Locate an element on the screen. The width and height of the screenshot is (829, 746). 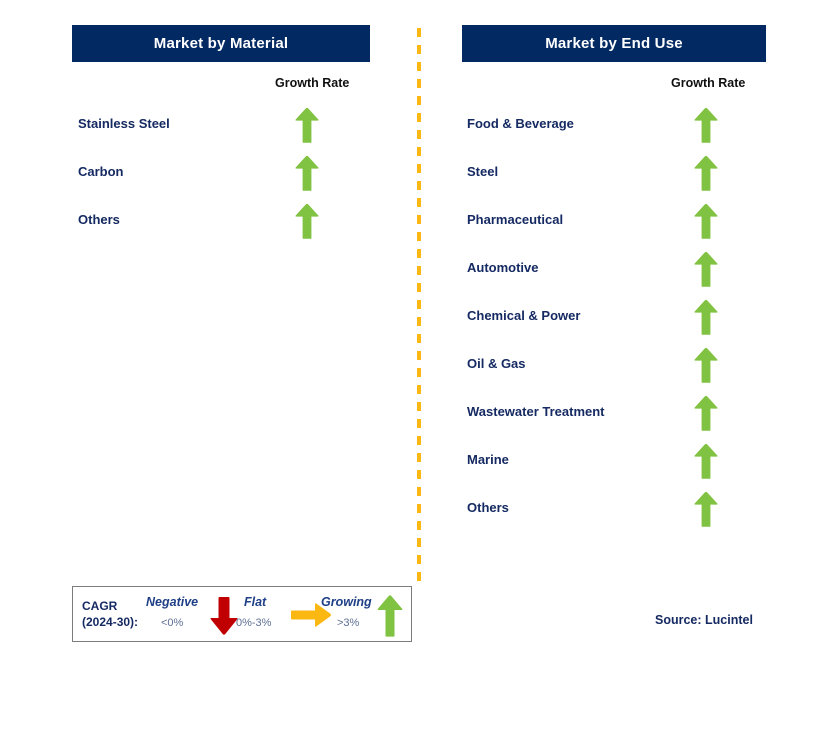
segment-row: Marine is located at coordinates (614, 464).